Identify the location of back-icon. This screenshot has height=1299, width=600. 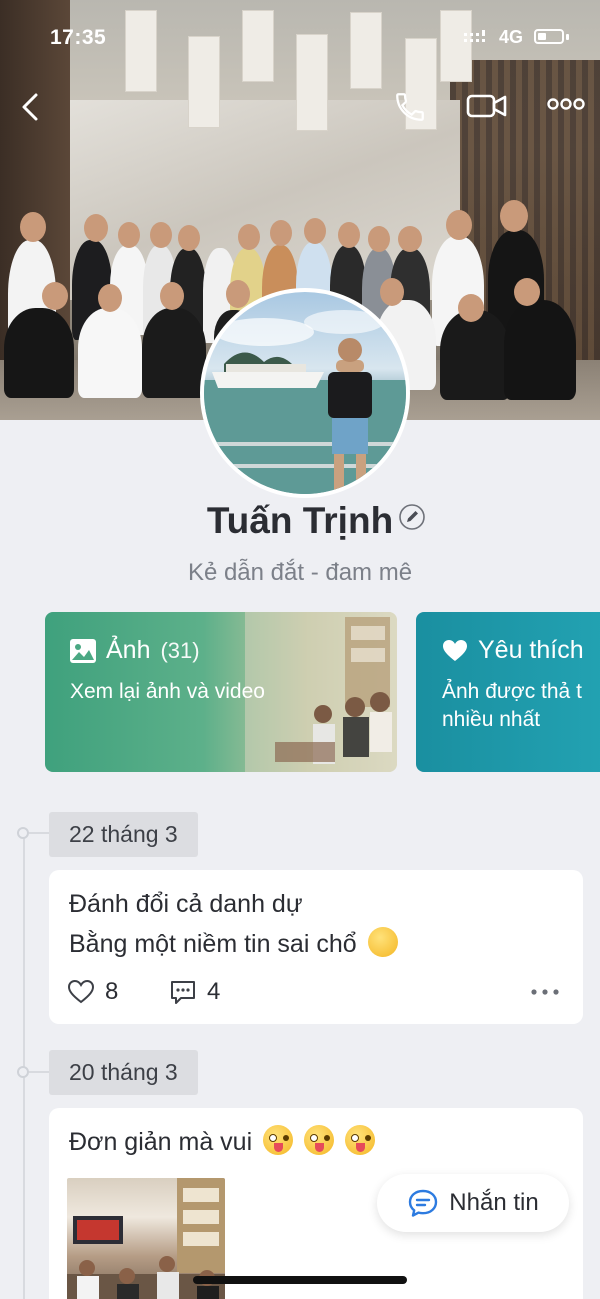
(30, 107).